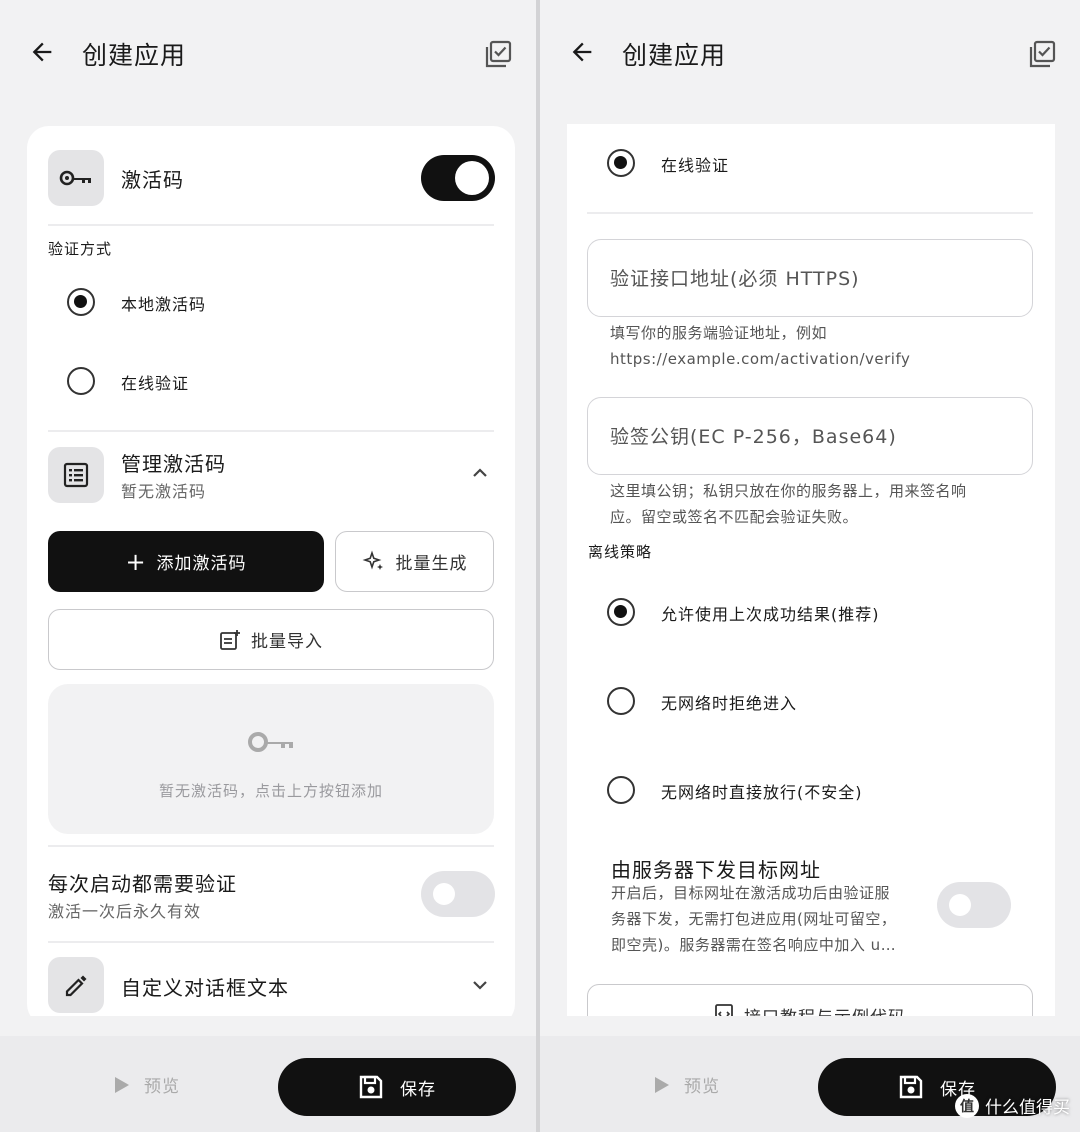 This screenshot has width=1080, height=1132. Describe the element at coordinates (136, 561) in the screenshot. I see `plus-icon: +` at that location.